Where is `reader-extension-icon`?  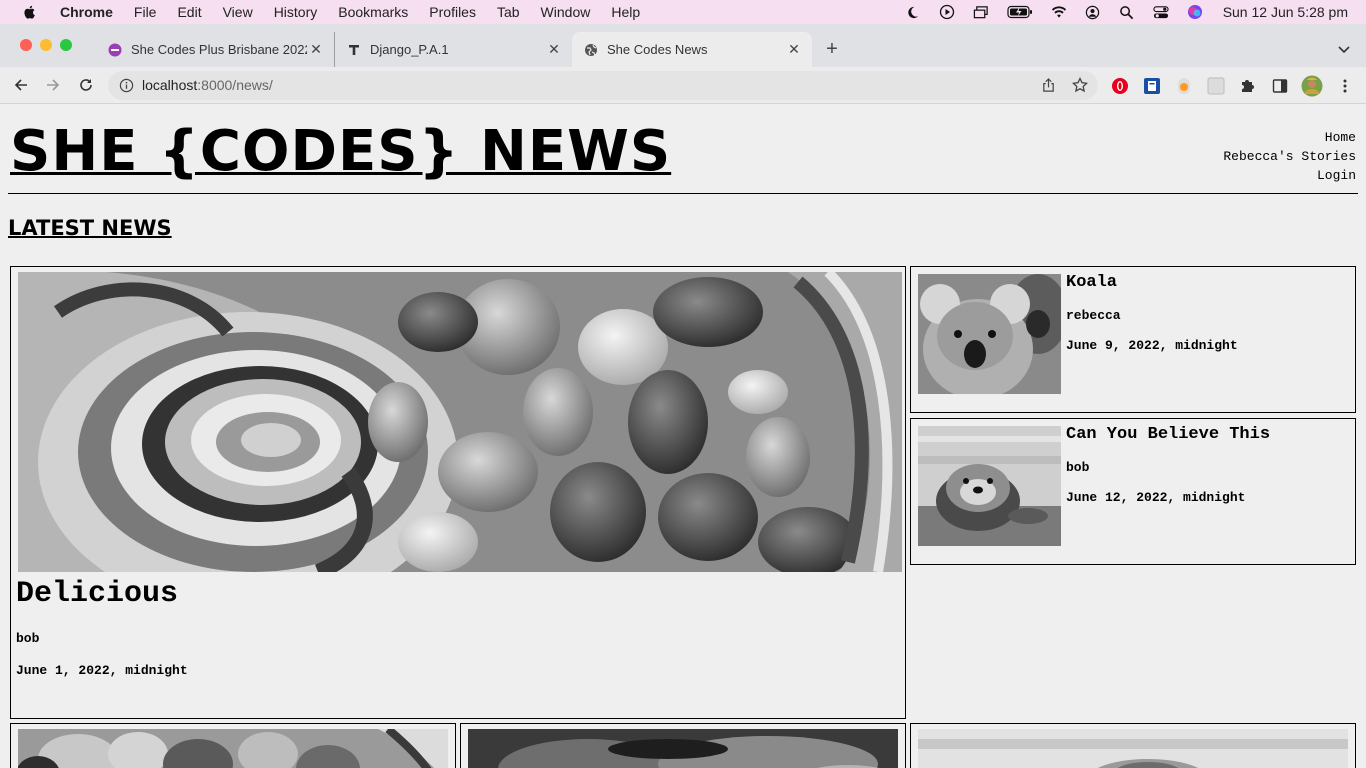 reader-extension-icon is located at coordinates (1152, 86).